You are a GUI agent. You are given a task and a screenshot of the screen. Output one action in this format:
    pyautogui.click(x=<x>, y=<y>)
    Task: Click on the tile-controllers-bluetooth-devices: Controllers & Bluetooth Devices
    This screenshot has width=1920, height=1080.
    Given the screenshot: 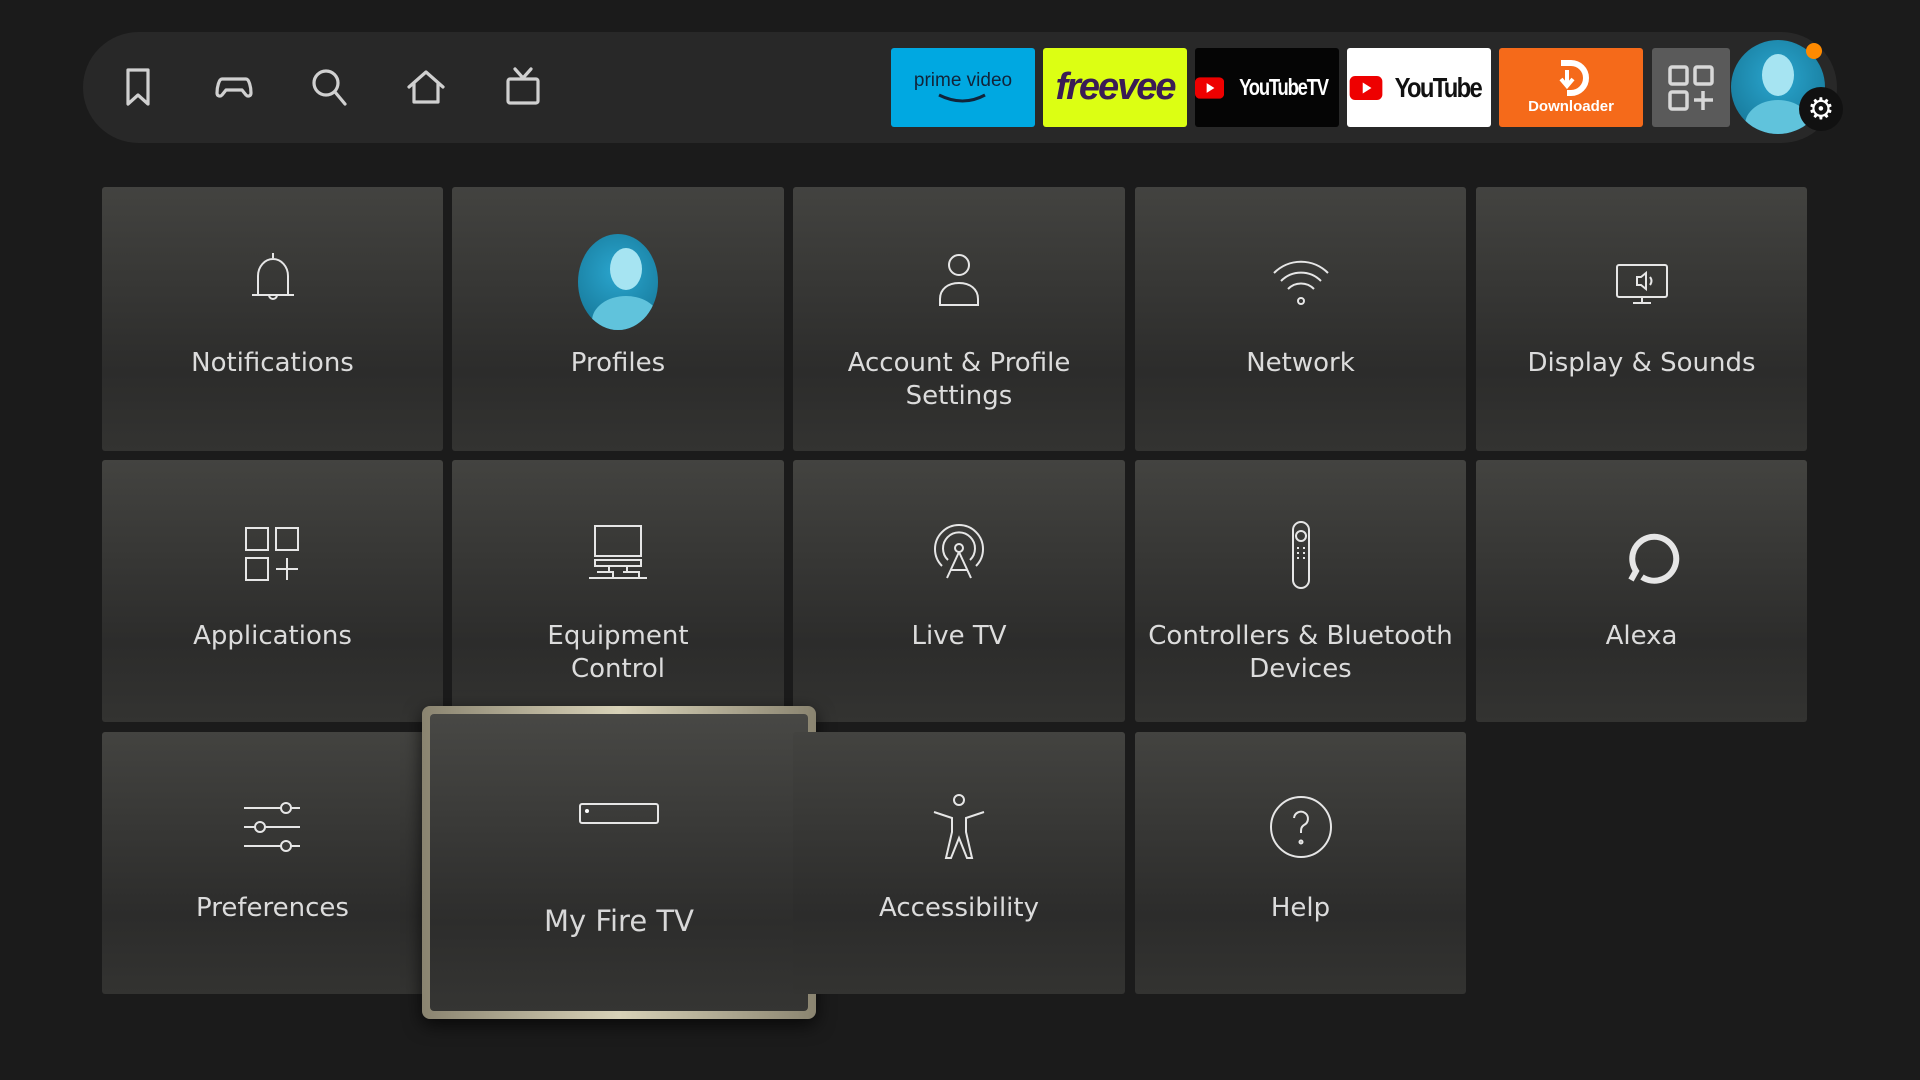 What is the action you would take?
    pyautogui.click(x=1300, y=591)
    